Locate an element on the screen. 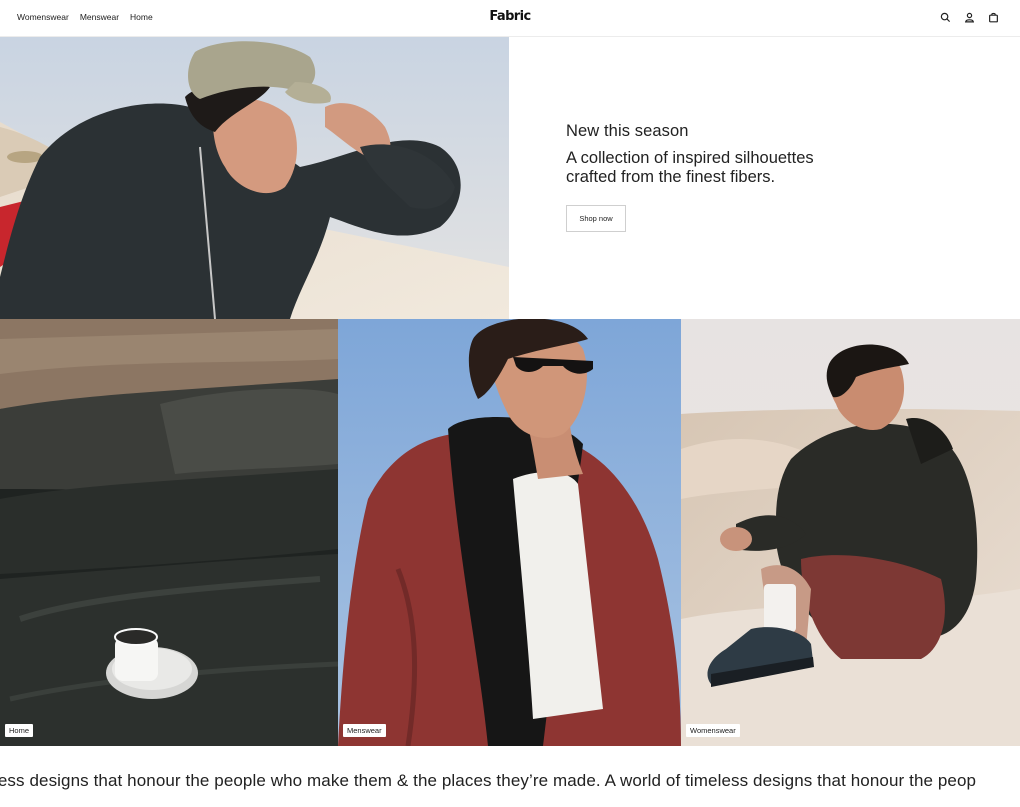 The height and width of the screenshot is (807, 1020). nav-link-home: Home is located at coordinates (141, 17).